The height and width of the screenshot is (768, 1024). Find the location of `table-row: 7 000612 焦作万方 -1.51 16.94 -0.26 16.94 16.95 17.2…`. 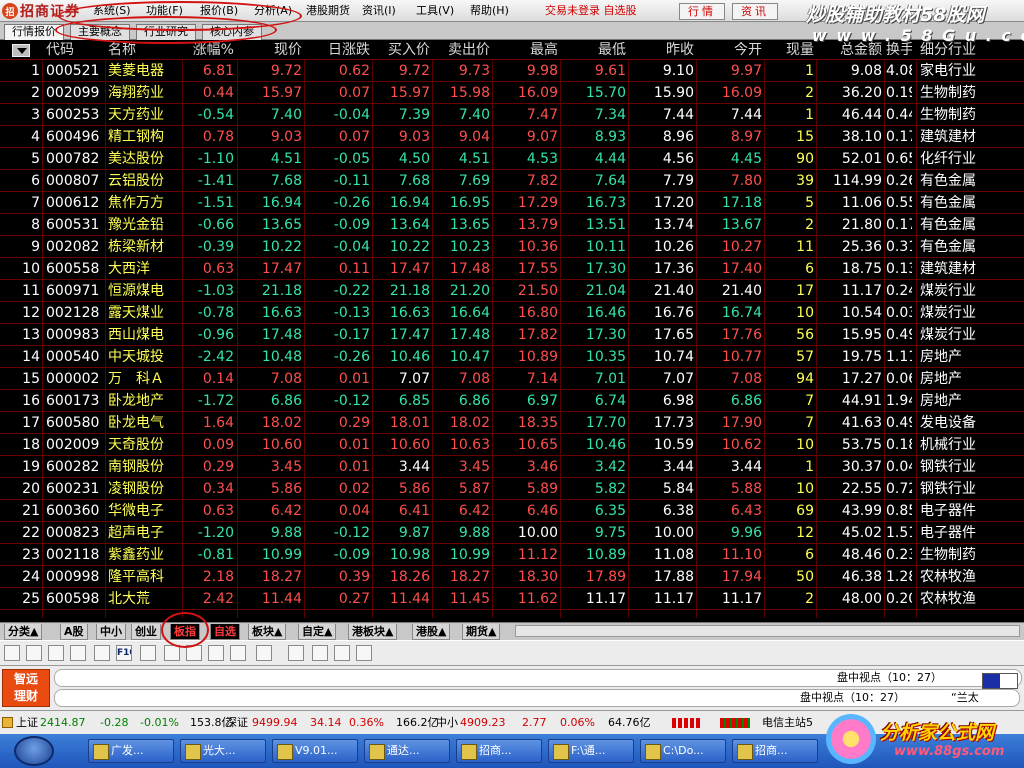

table-row: 7 000612 焦作万方 -1.51 16.94 -0.26 16.94 16.95 17.2… is located at coordinates (512, 203).